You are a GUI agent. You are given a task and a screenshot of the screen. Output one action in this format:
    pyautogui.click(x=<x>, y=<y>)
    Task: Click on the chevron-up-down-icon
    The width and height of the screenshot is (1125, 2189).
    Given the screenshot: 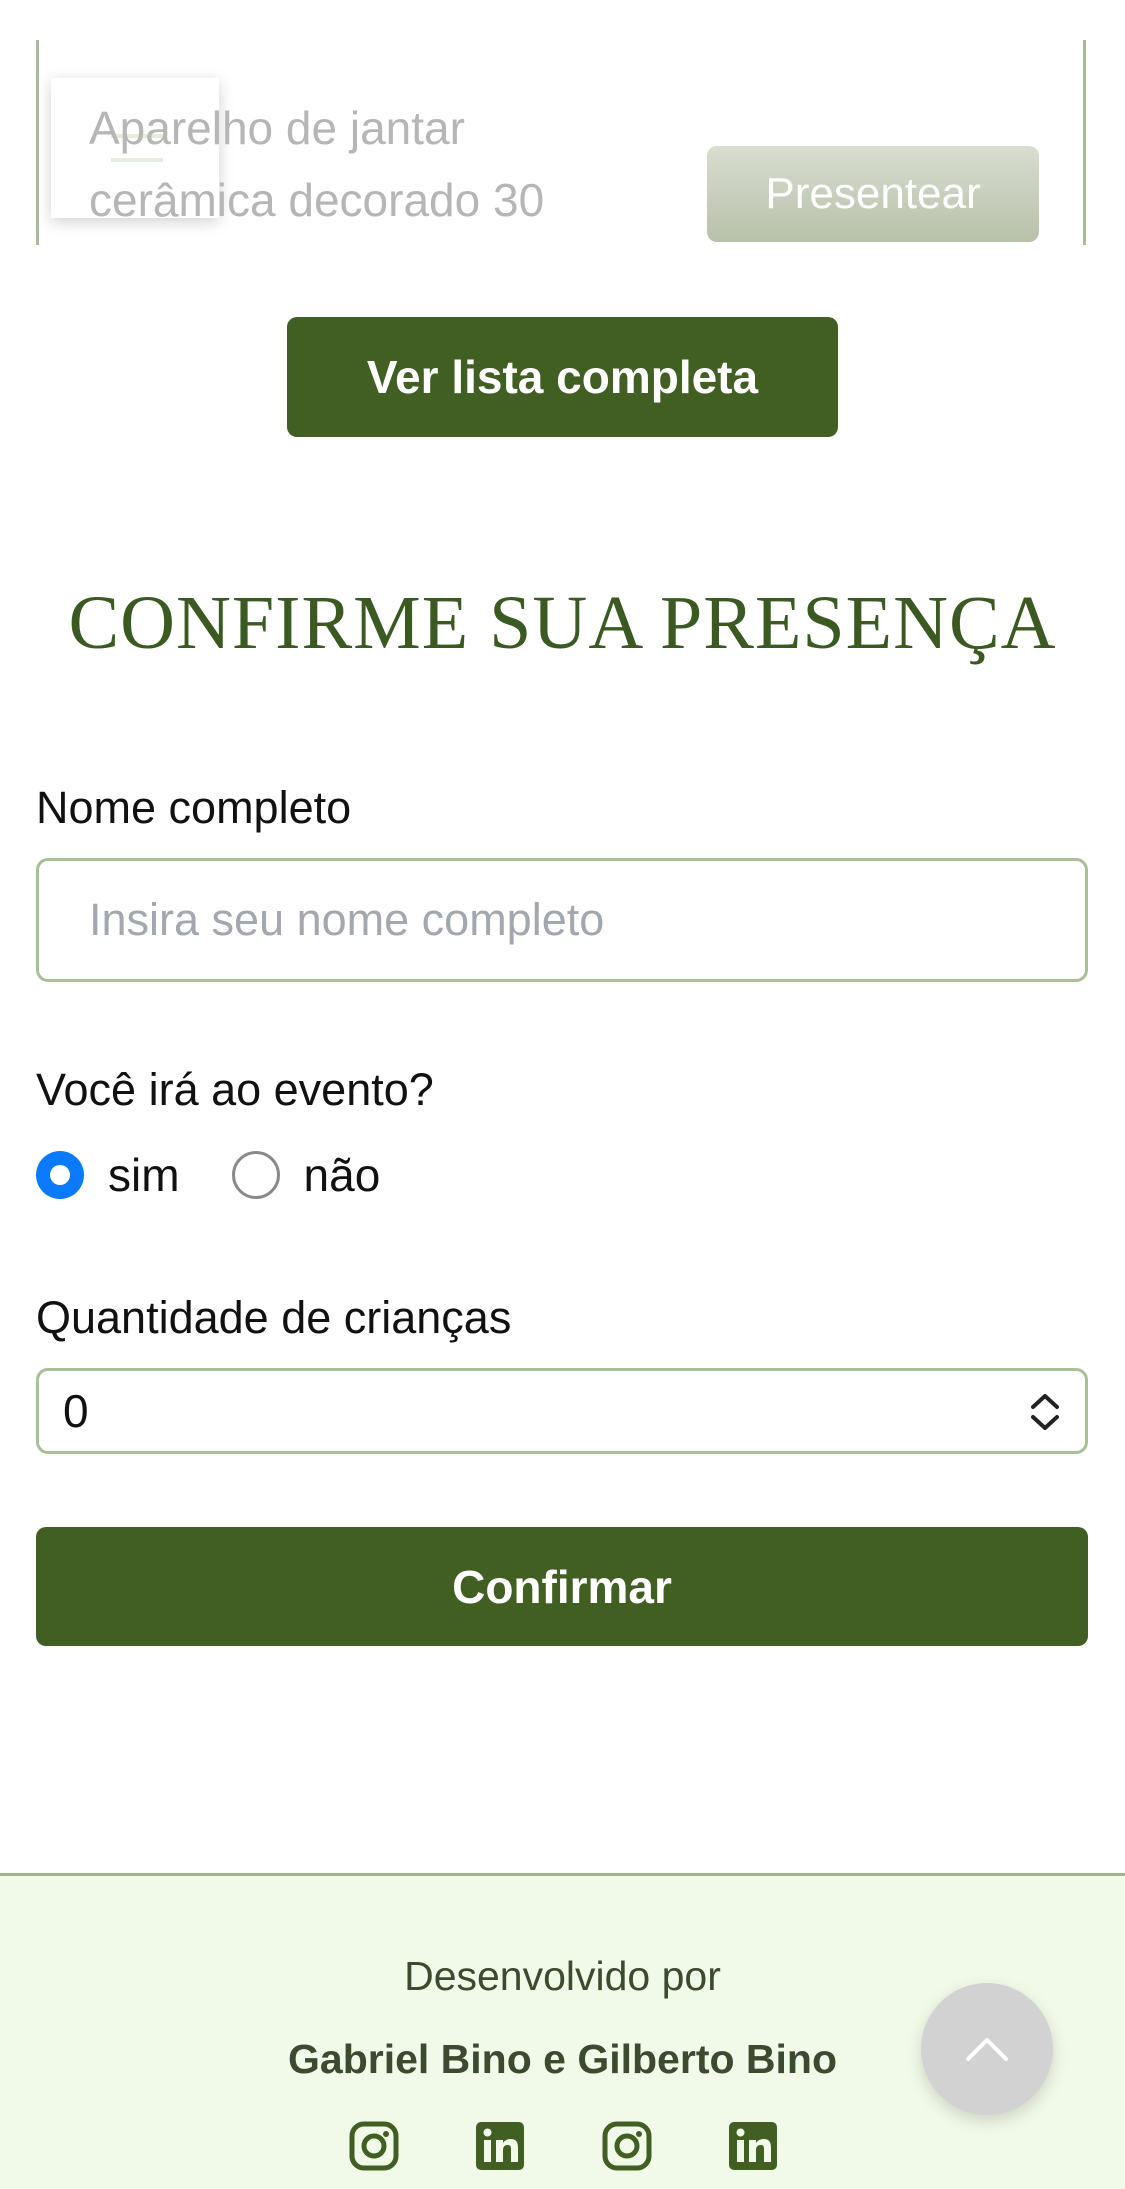 What is the action you would take?
    pyautogui.click(x=1045, y=1412)
    